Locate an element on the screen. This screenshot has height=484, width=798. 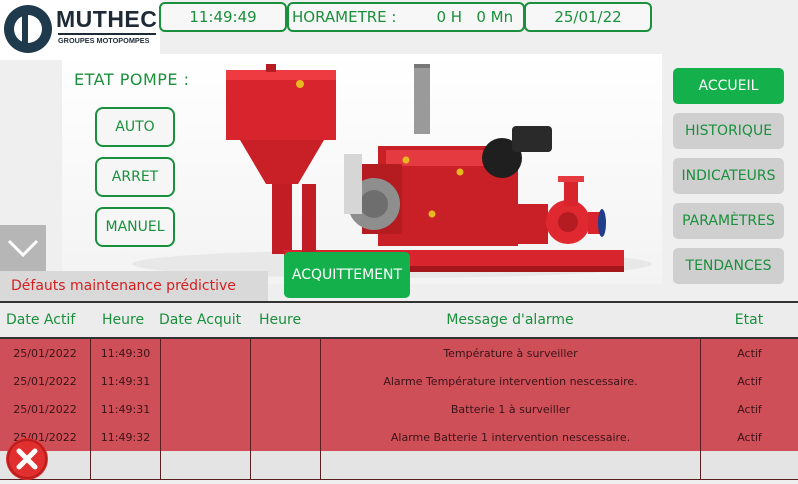
etat-pompe-title: ETAT POMPE : is located at coordinates (132, 79).